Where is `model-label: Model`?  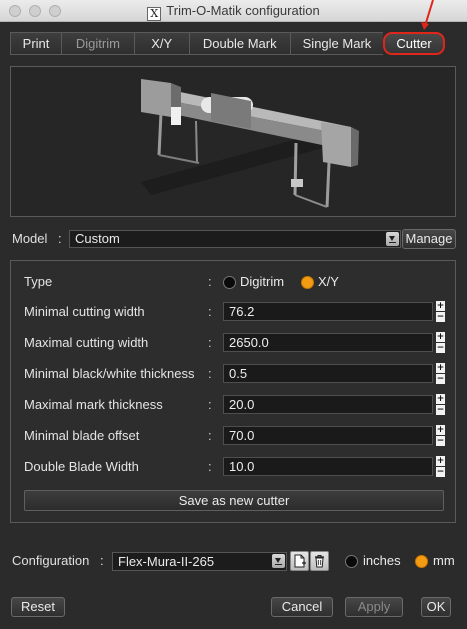 model-label: Model is located at coordinates (30, 238).